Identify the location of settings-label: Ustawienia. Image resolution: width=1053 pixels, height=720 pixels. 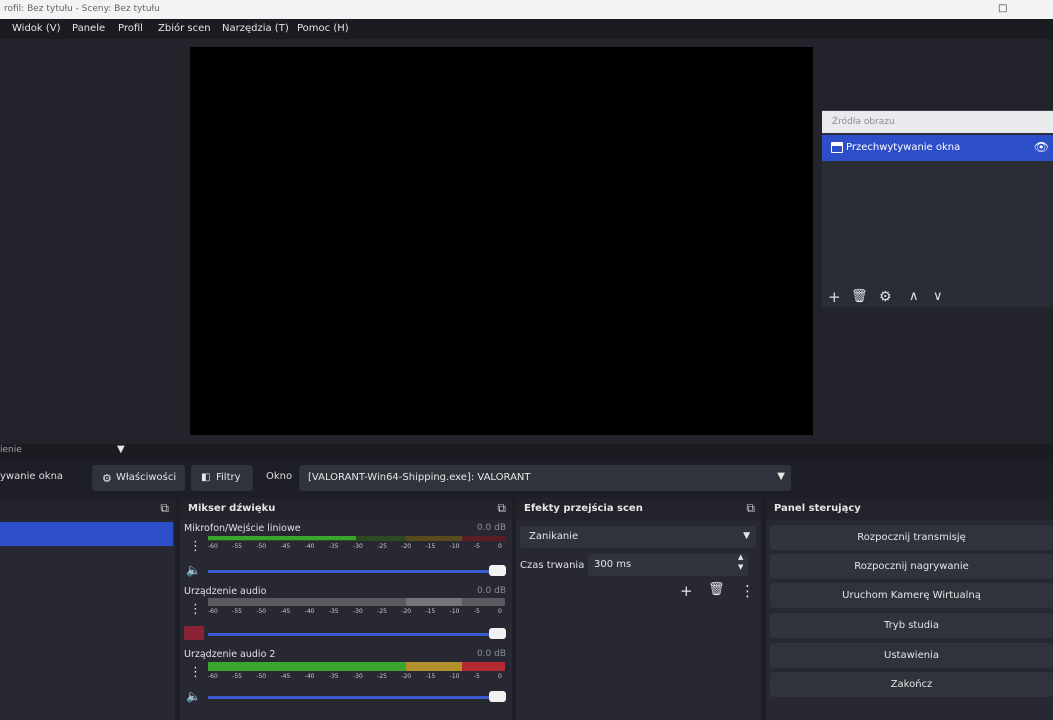
(911, 655).